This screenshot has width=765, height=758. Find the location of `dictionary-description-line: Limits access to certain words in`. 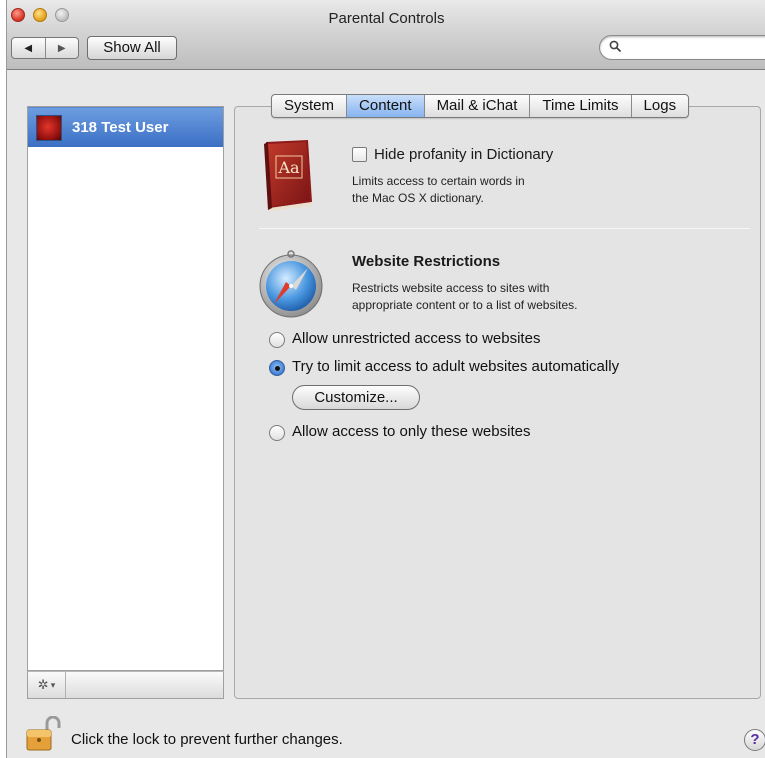

dictionary-description-line: Limits access to certain words in is located at coordinates (438, 181).